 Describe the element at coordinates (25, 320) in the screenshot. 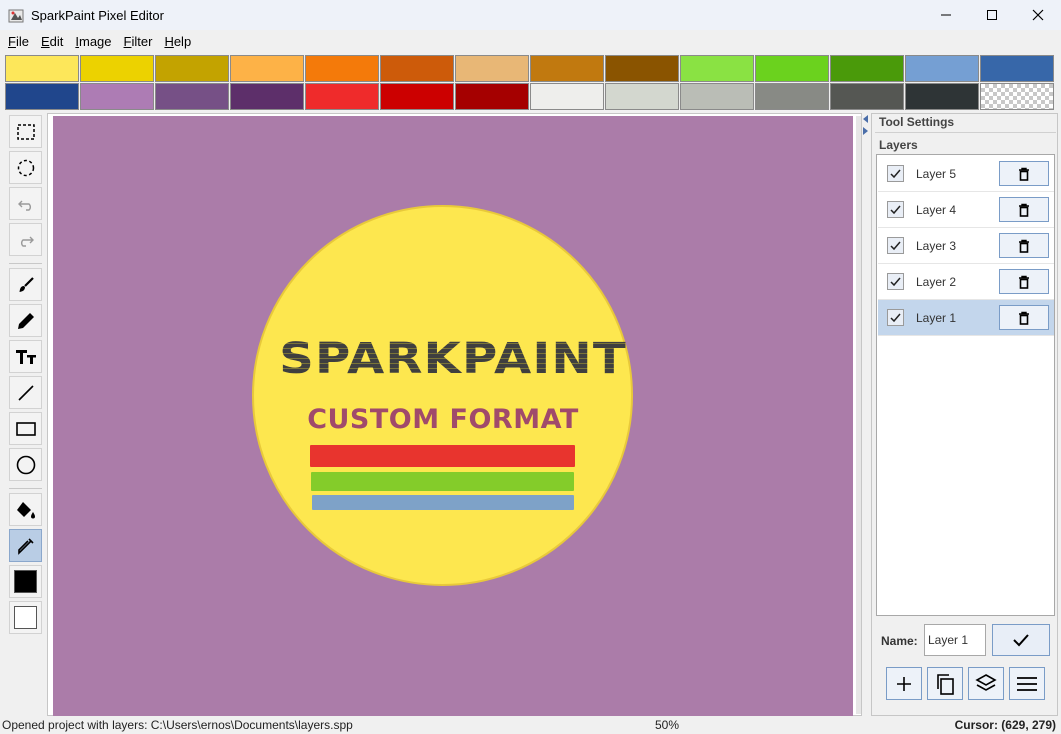

I see `pencil-tool` at that location.